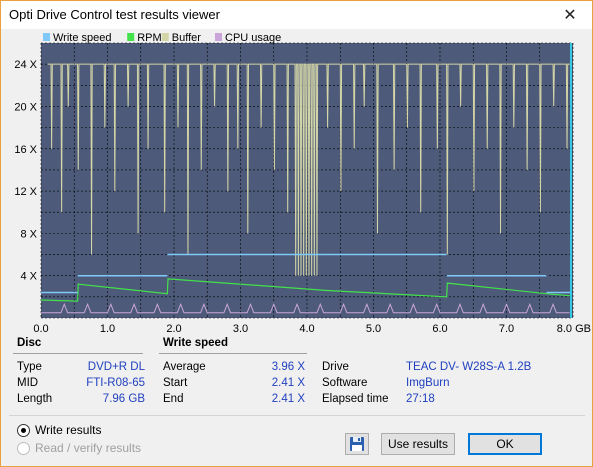  Describe the element at coordinates (355, 399) in the screenshot. I see `elapsed-label: Elapsed time` at that location.